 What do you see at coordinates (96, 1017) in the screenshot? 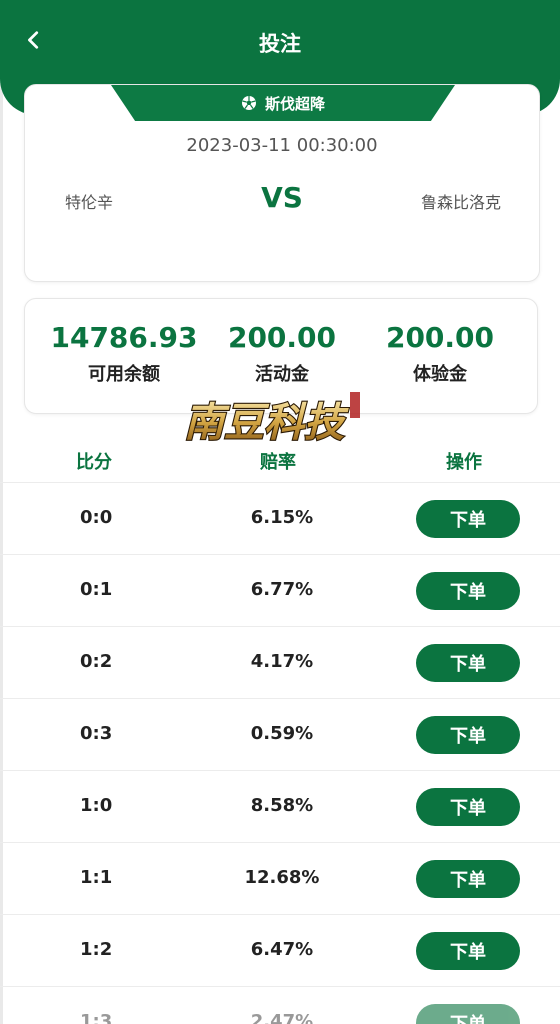
I see `score-cell: 1:3` at bounding box center [96, 1017].